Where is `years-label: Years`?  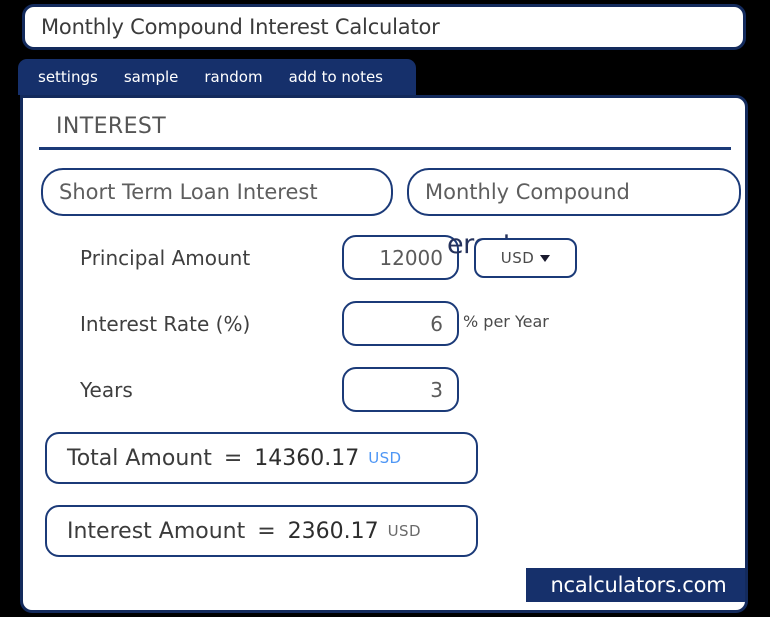
years-label: Years is located at coordinates (106, 390).